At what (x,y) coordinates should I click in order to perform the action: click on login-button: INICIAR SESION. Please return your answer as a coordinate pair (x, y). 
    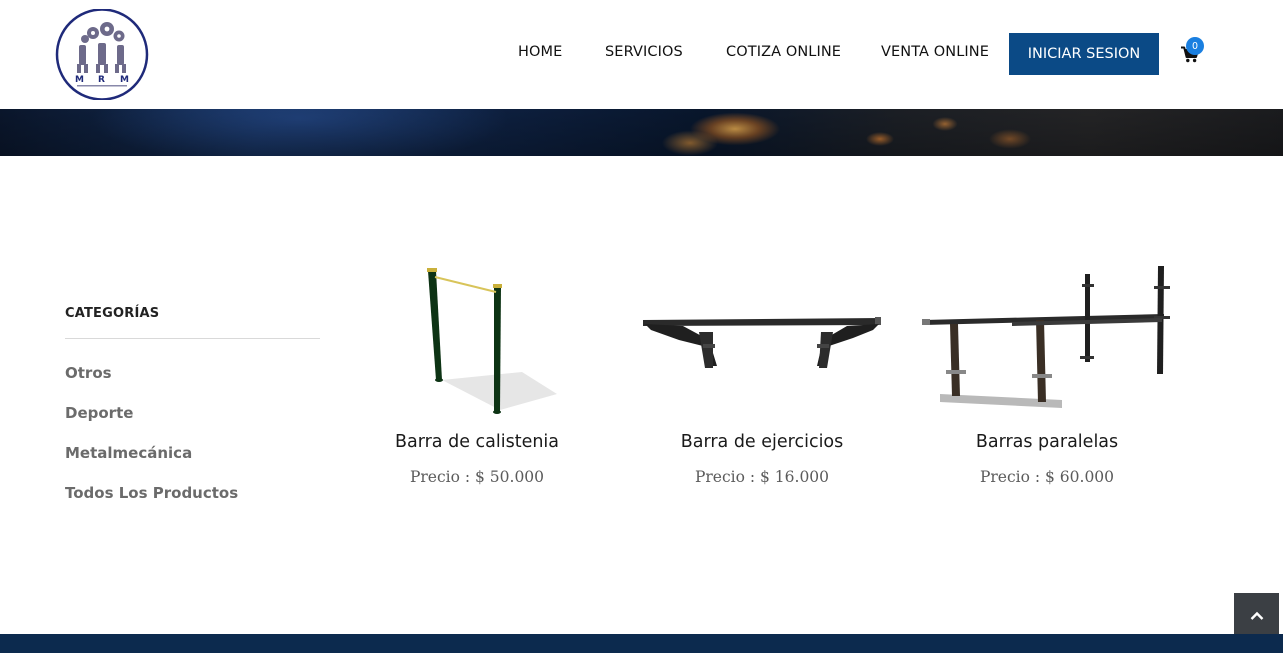
    Looking at the image, I should click on (1084, 54).